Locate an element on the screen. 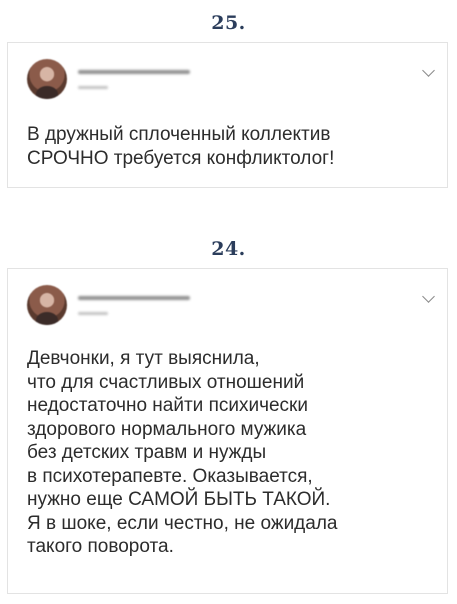 Image resolution: width=457 pixels, height=604 pixels. post-number: 25. is located at coordinates (228, 23).